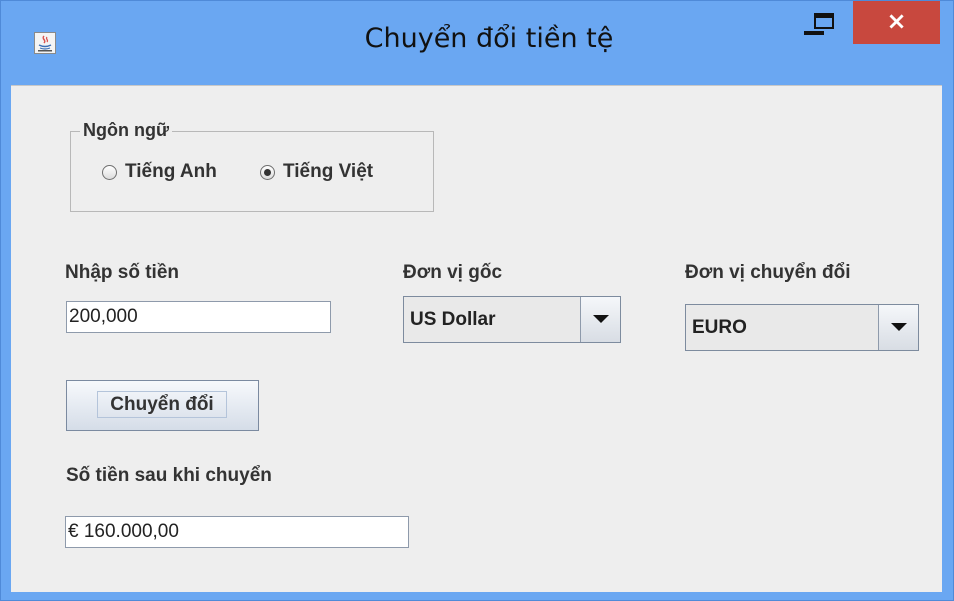 The width and height of the screenshot is (954, 601). Describe the element at coordinates (768, 272) in the screenshot. I see `target-unit-label: Đơn vị chuyển đổi` at that location.